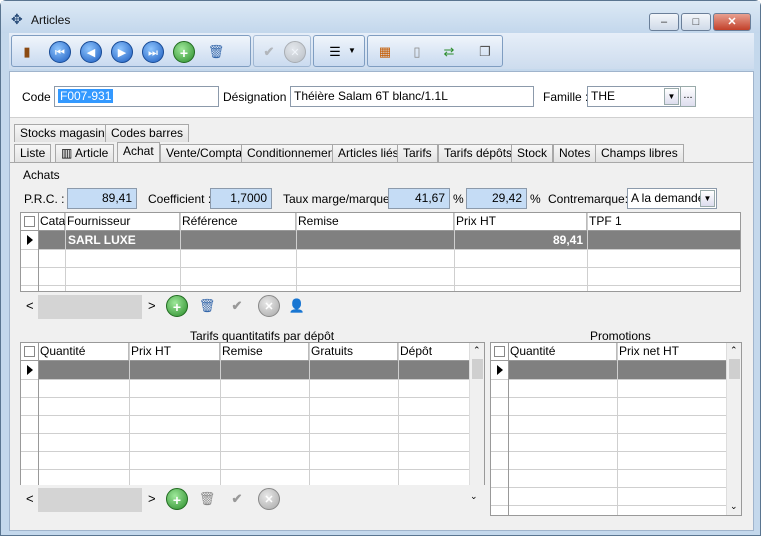 The width and height of the screenshot is (761, 536). Describe the element at coordinates (671, 351) in the screenshot. I see `column-header: Prix net HT` at that location.